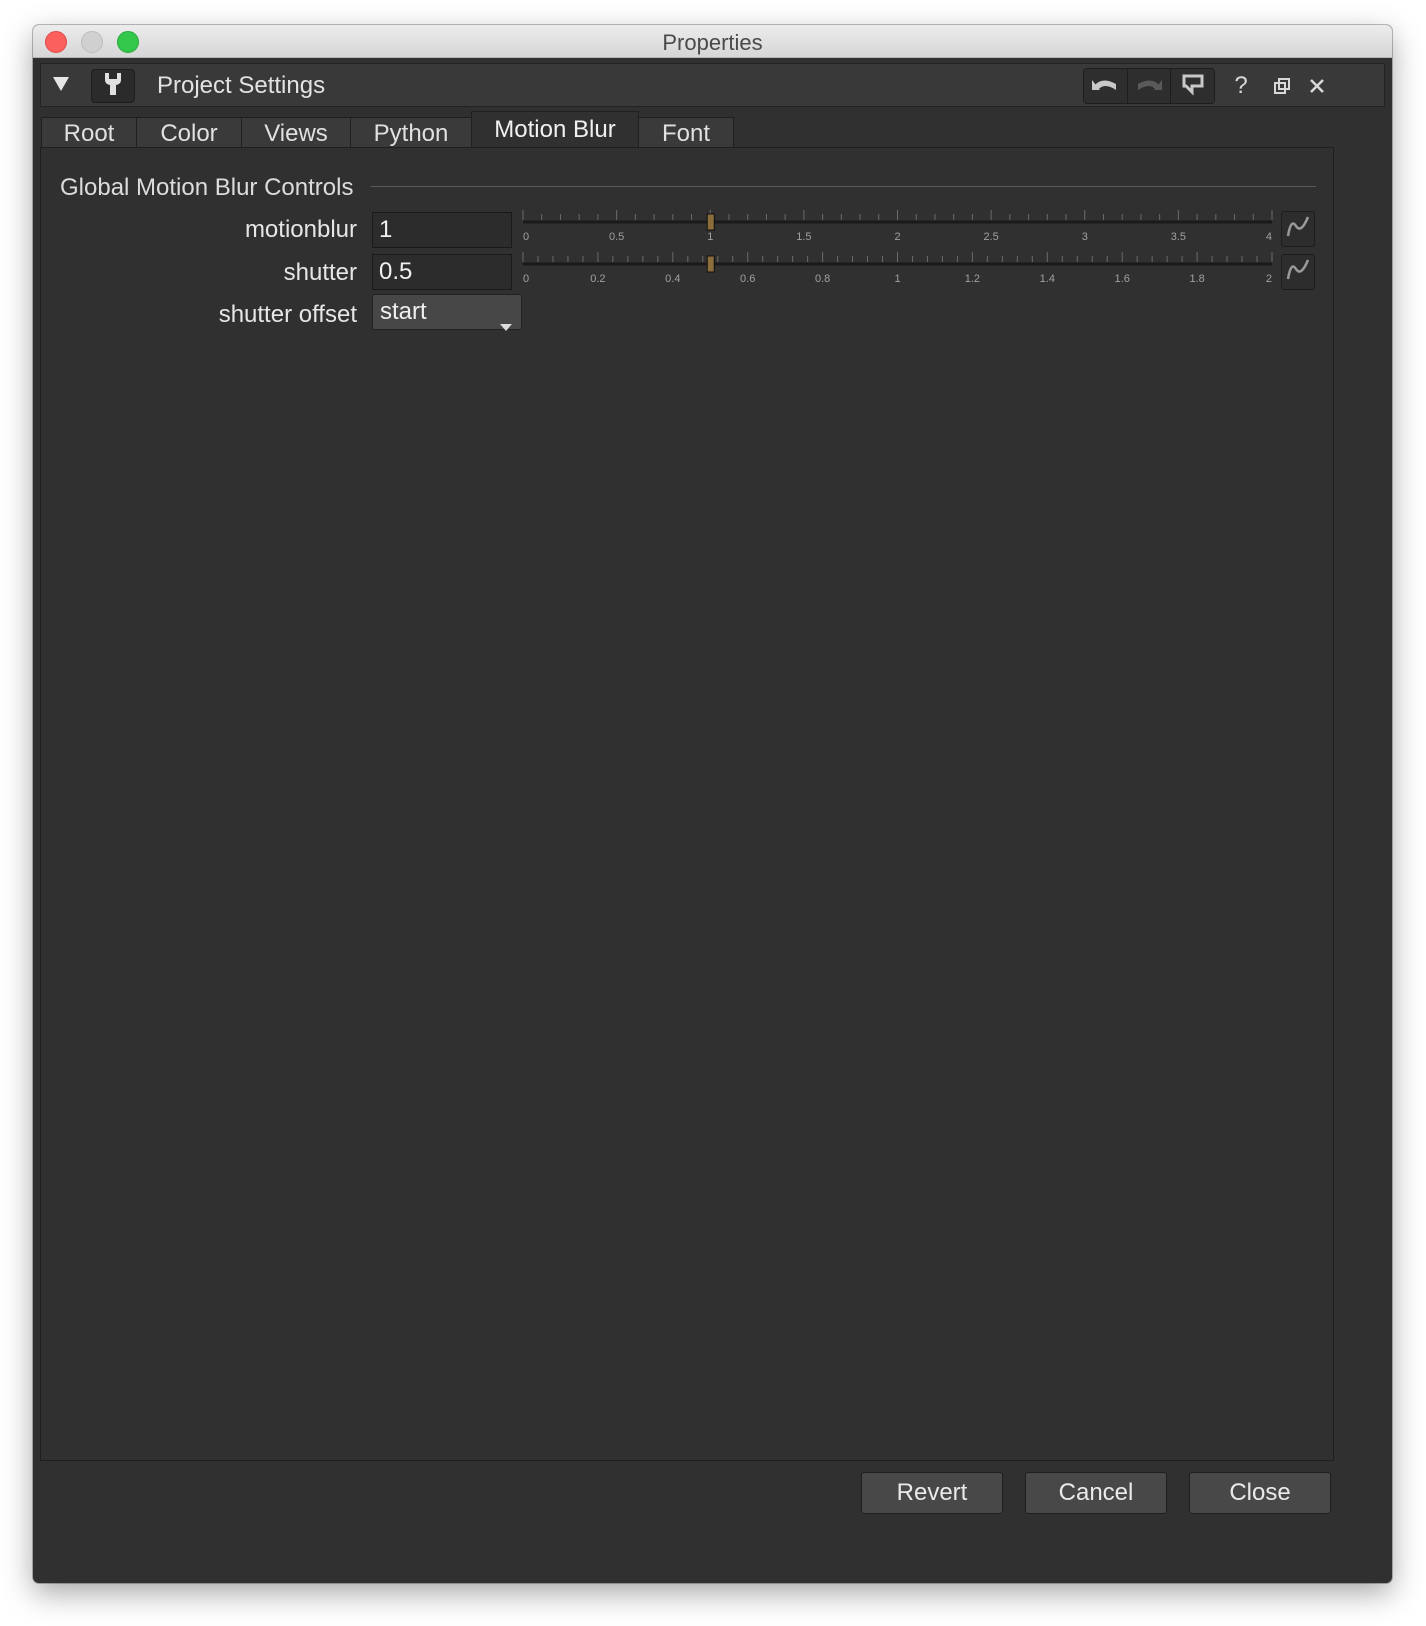 The image size is (1426, 1626). Describe the element at coordinates (1178, 237) in the screenshot. I see `slider-tick-label: 3.5` at that location.